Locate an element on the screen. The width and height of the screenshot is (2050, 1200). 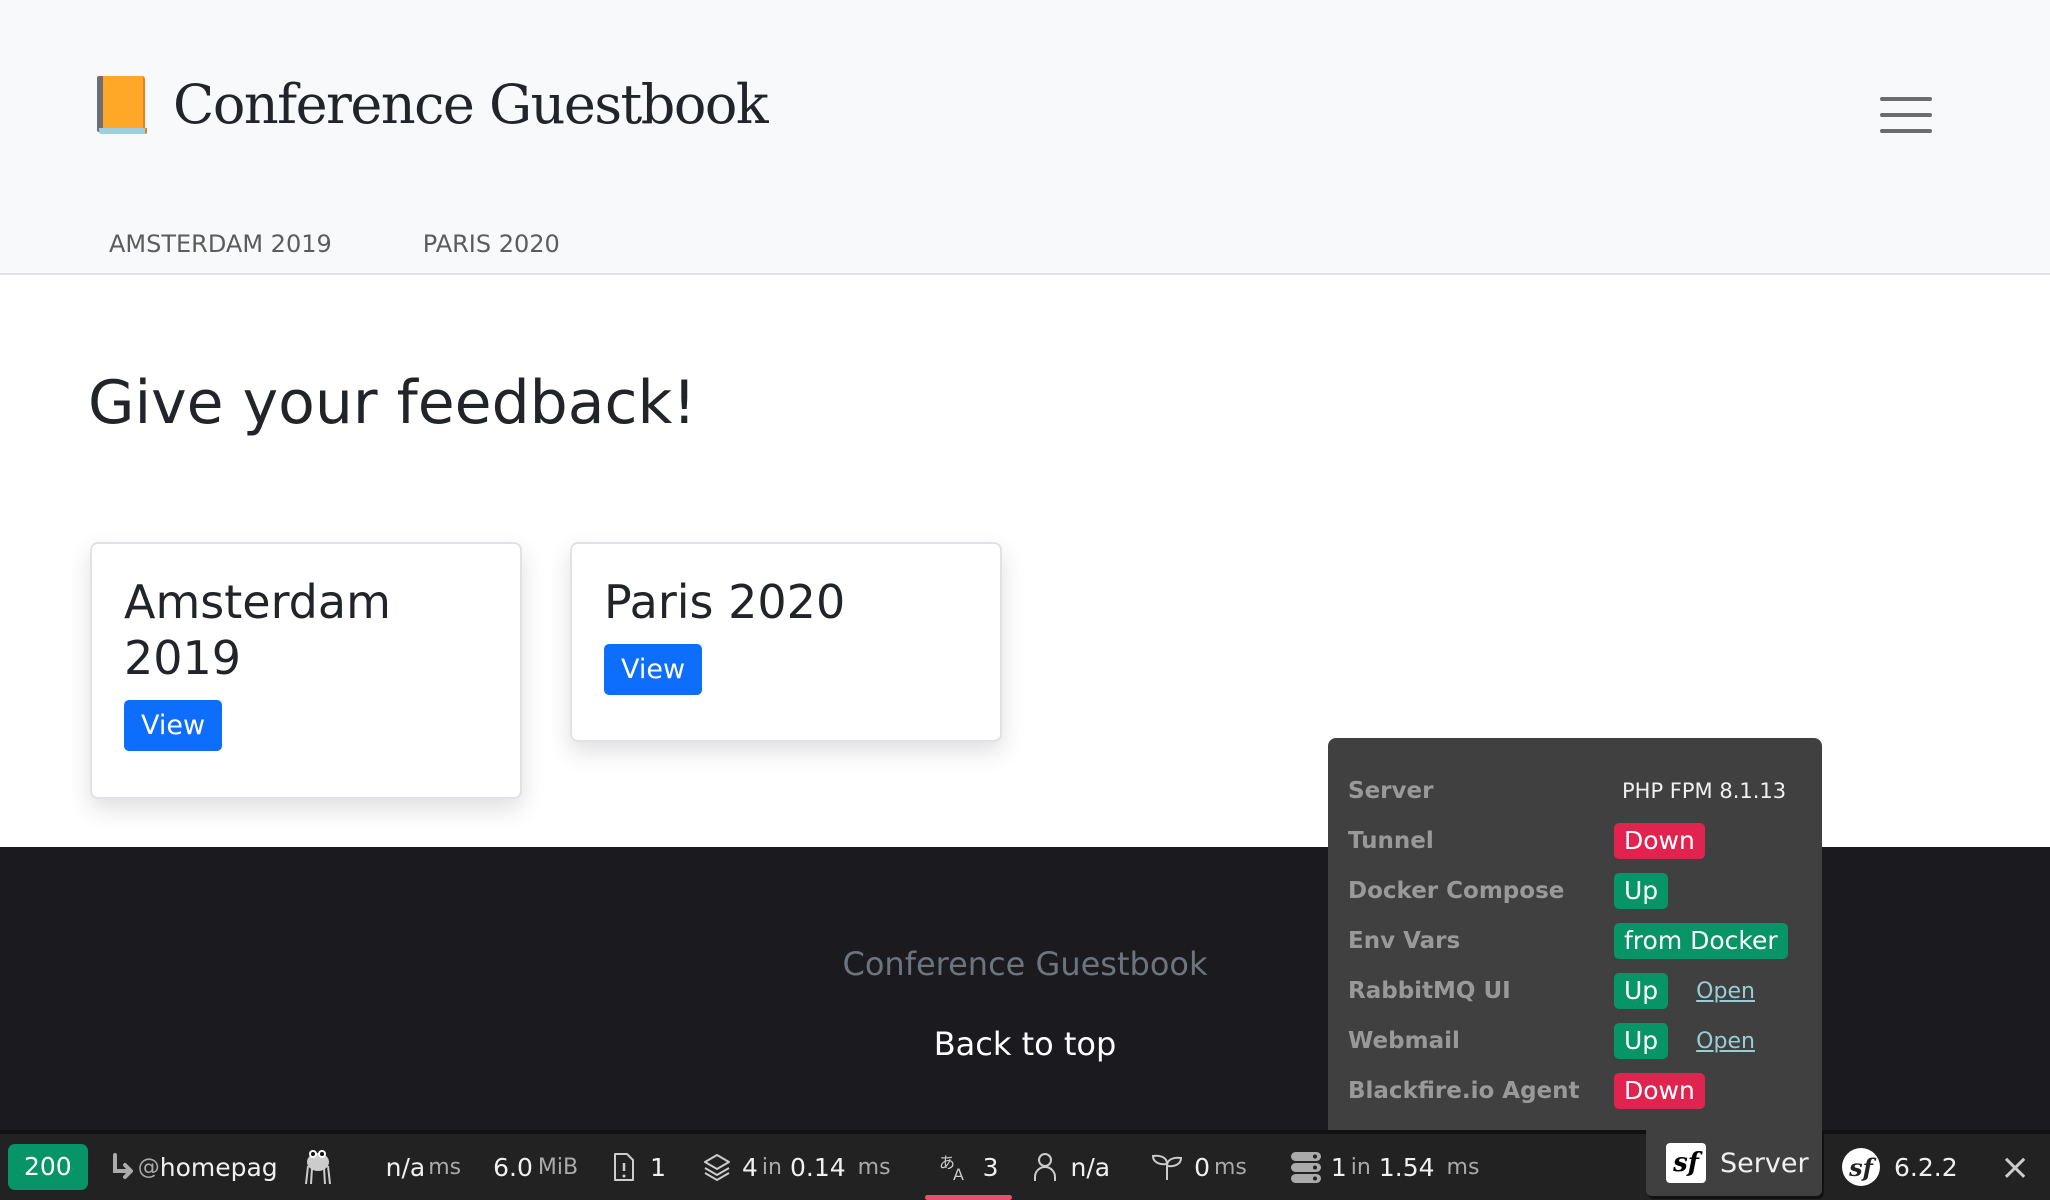
card-title-line1: Amsterdam is located at coordinates (257, 602).